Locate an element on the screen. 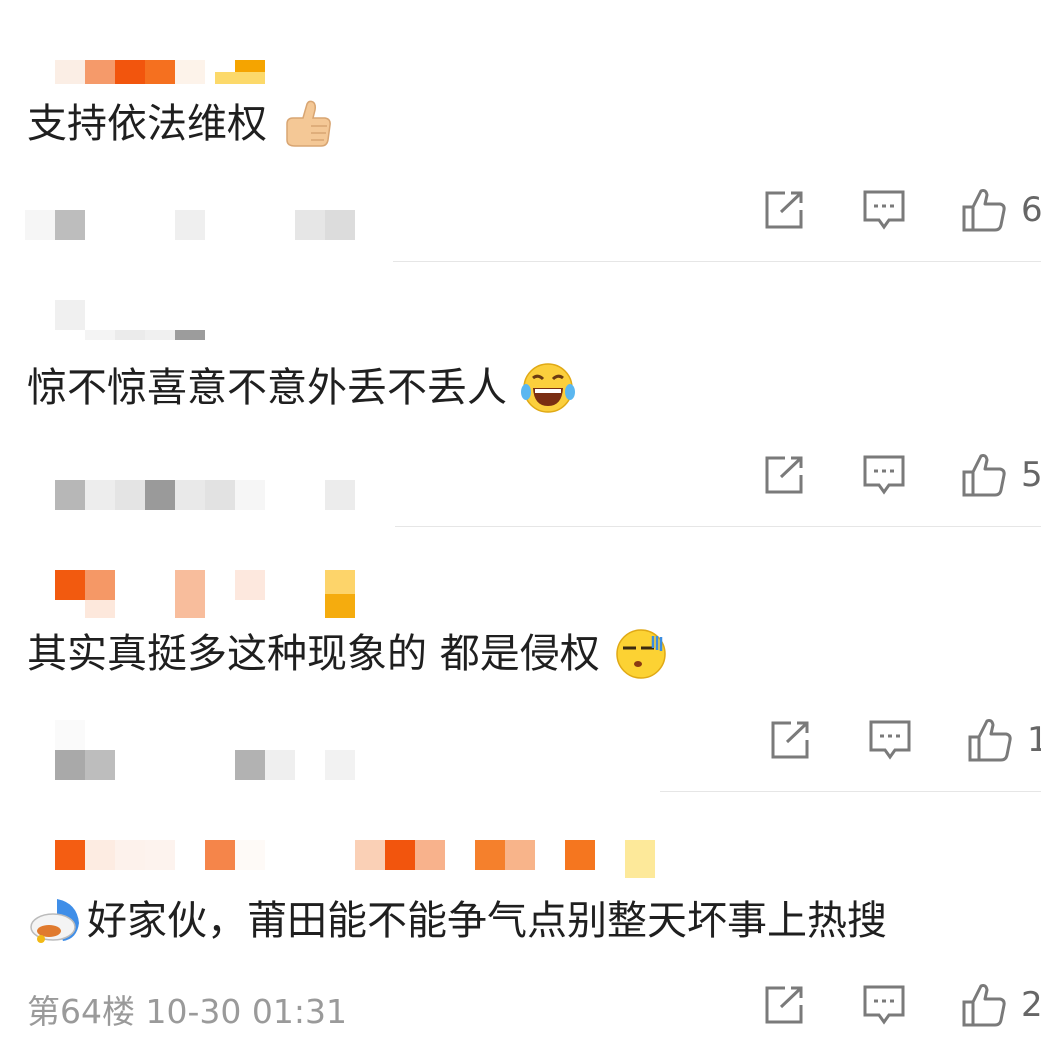 Image resolution: width=1041 pixels, height=1052 pixels. comment-text-body: 惊不惊喜意不意外丢不丢人 is located at coordinates (267, 388).